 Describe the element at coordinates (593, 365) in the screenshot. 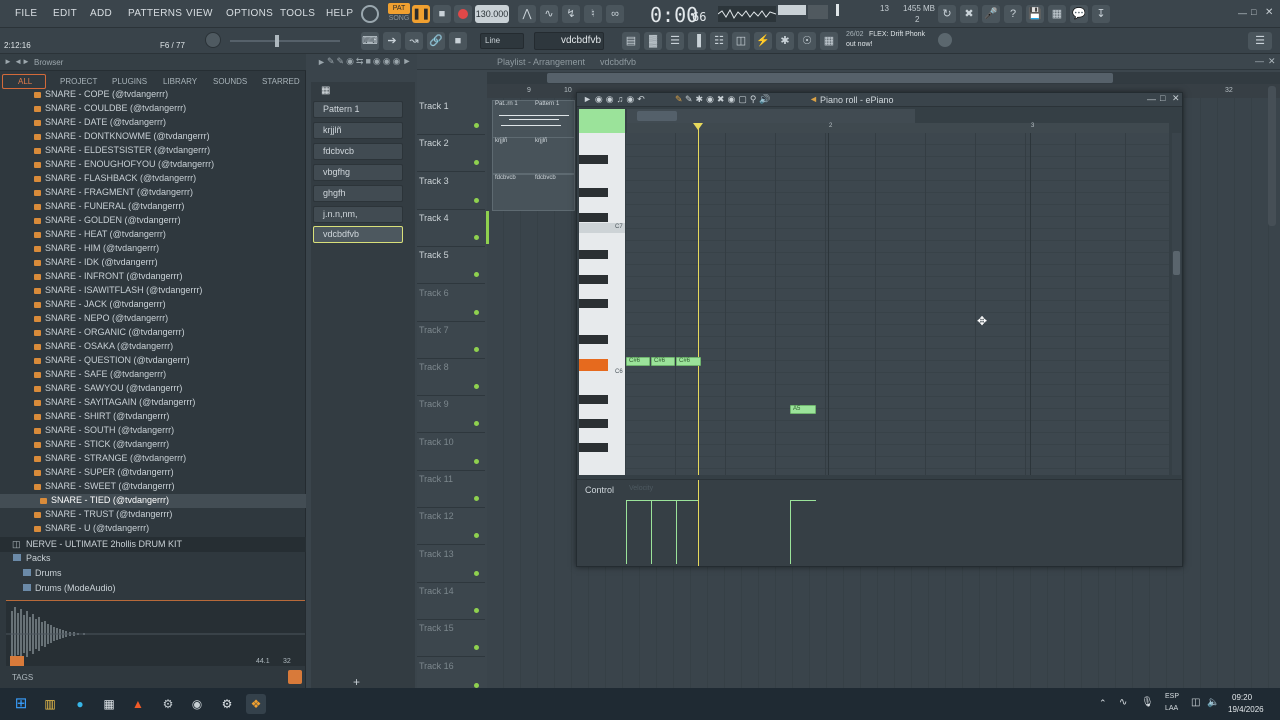

I see `highlighted-key` at that location.